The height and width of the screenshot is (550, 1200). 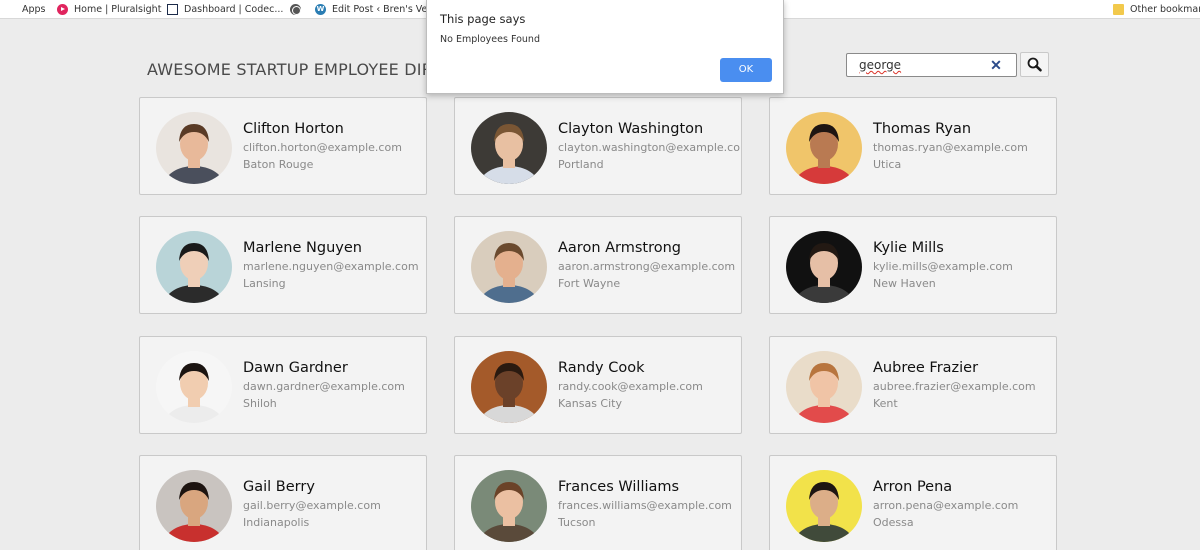 What do you see at coordinates (260, 403) in the screenshot?
I see `employee-city: Shiloh` at bounding box center [260, 403].